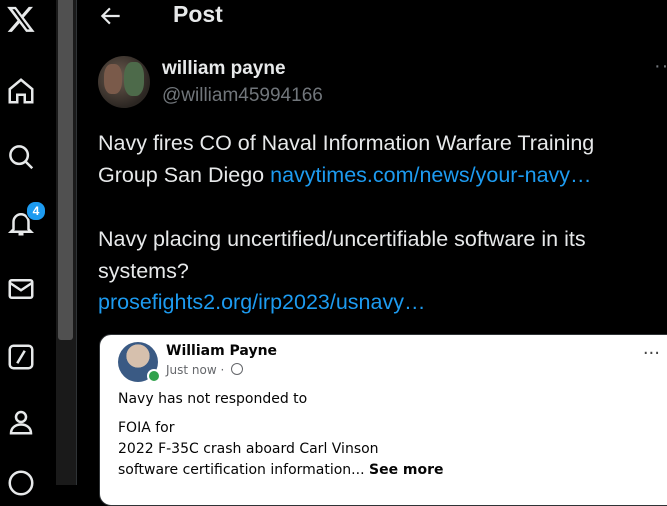 The image size is (667, 506). Describe the element at coordinates (21, 91) in the screenshot. I see `home-icon` at that location.